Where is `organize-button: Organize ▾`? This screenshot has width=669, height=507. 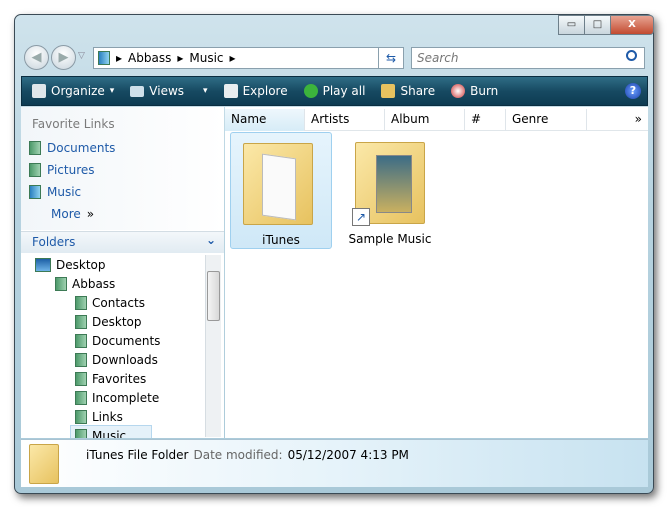 organize-button: Organize ▾ is located at coordinates (73, 91).